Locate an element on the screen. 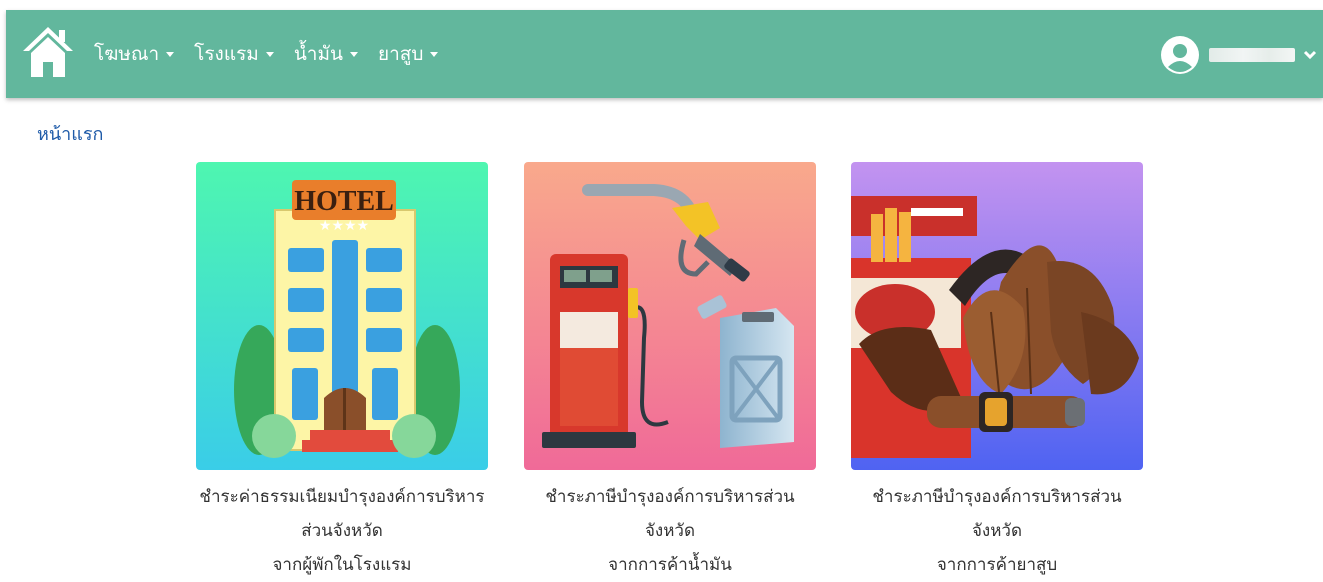 This screenshot has height=582, width=1323. user-menu is located at coordinates (1239, 55).